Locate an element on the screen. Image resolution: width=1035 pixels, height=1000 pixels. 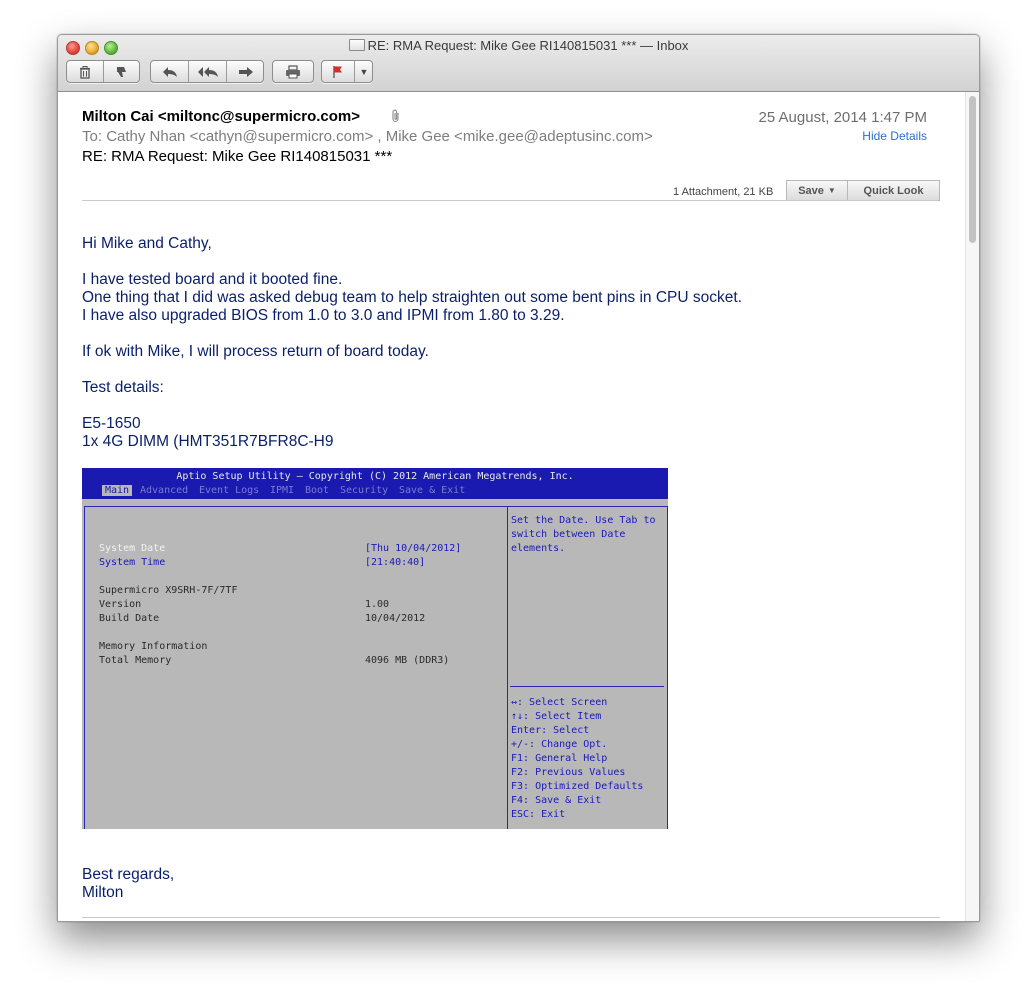
header-divider is located at coordinates (510, 200).